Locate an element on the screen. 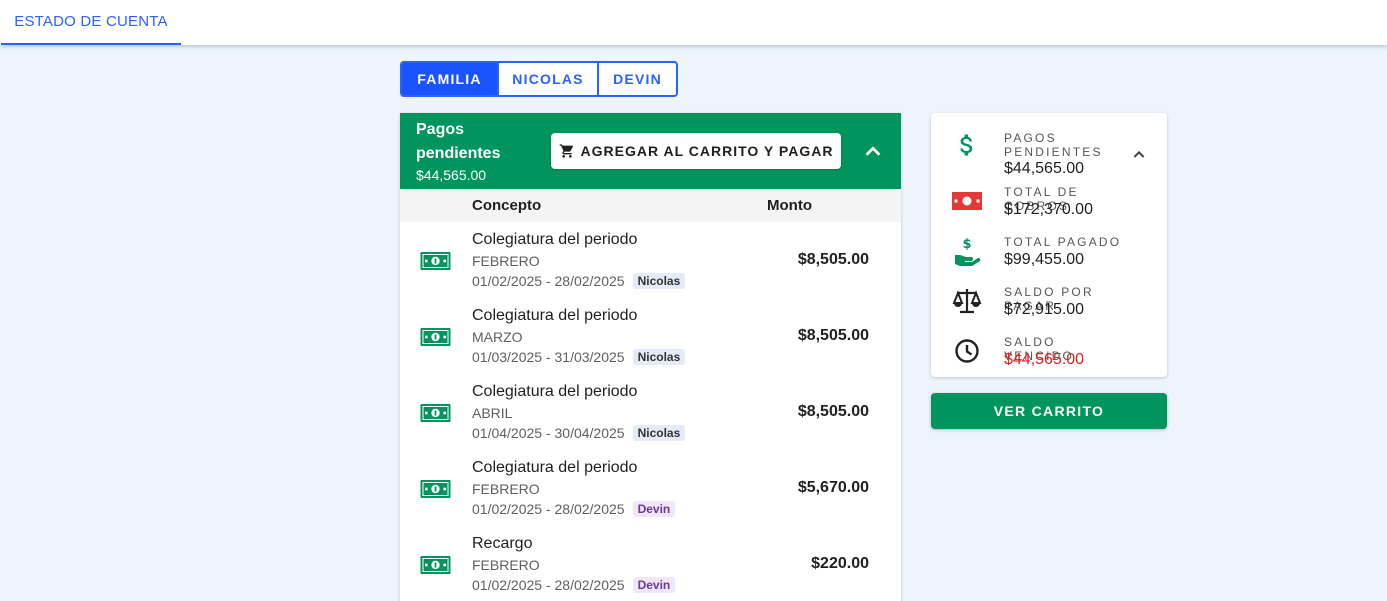 The height and width of the screenshot is (601, 1387). dollar-icon is located at coordinates (967, 145).